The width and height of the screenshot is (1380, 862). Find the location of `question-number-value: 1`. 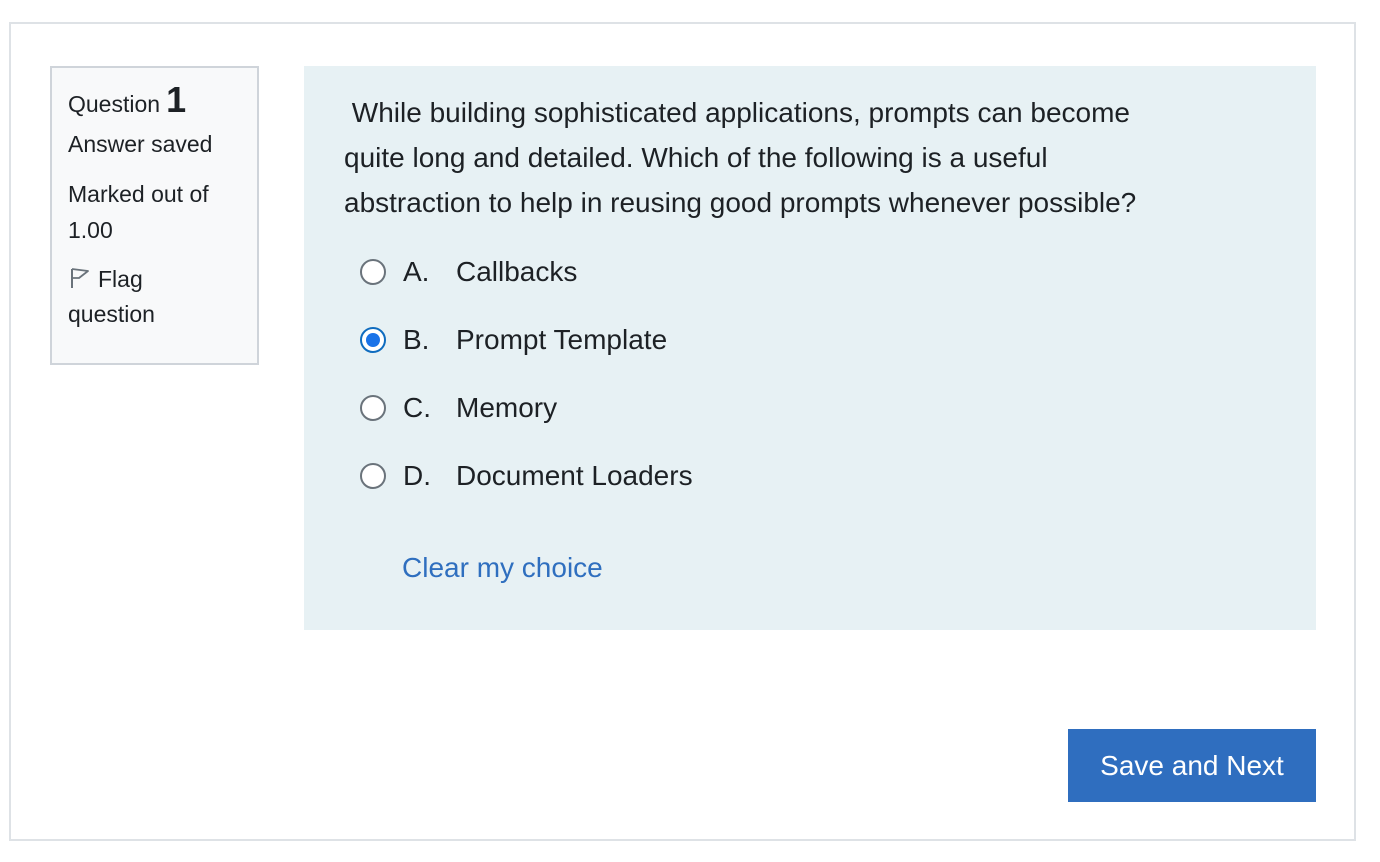

question-number-value: 1 is located at coordinates (176, 99).